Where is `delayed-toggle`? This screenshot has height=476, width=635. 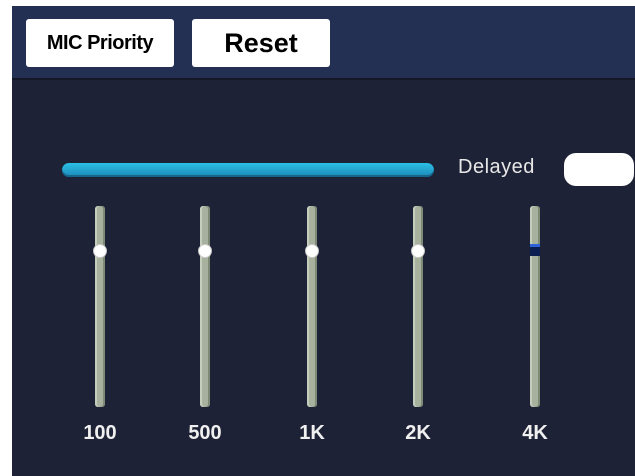 delayed-toggle is located at coordinates (599, 169).